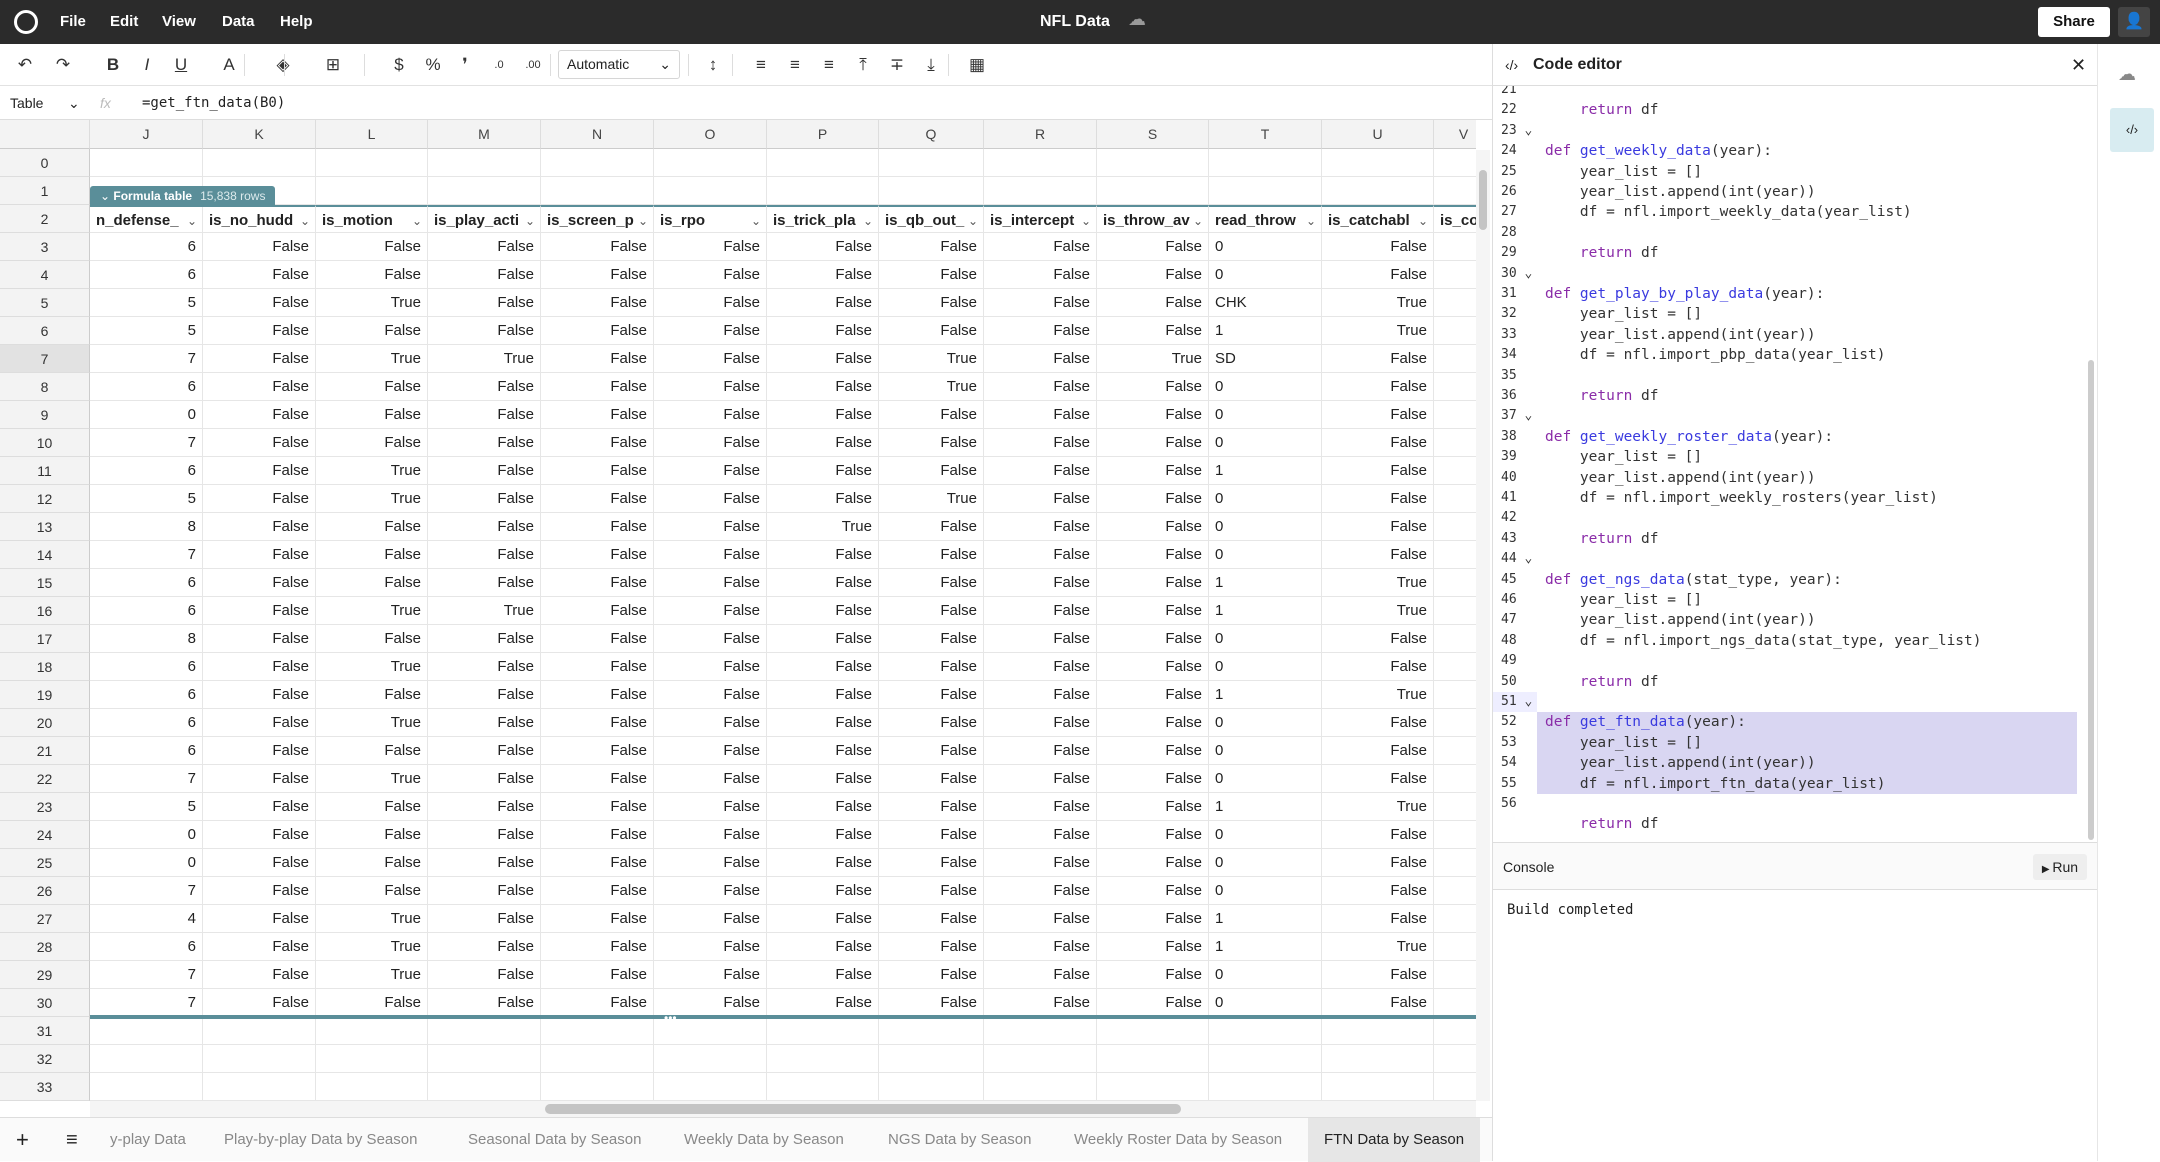  I want to click on row-header: 6, so click(45, 331).